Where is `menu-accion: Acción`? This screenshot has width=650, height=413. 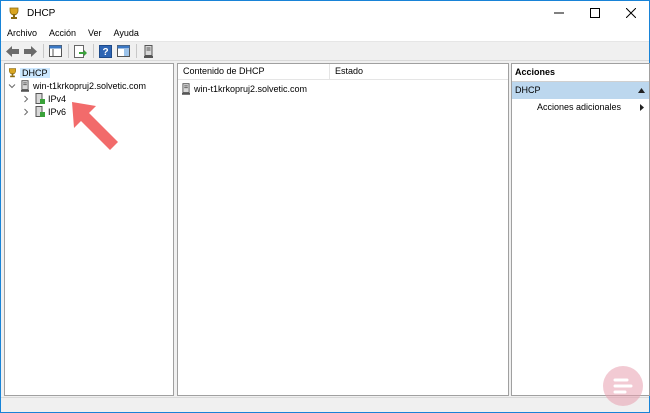
menu-accion: Acción is located at coordinates (62, 33).